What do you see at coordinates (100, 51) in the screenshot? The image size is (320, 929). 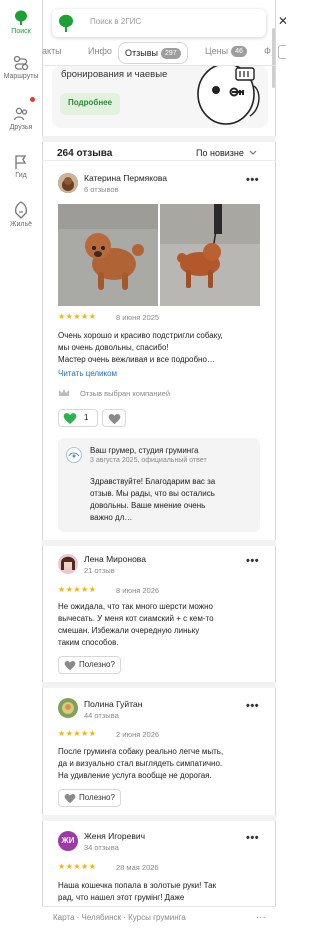 I see `tab-info: Инфо` at bounding box center [100, 51].